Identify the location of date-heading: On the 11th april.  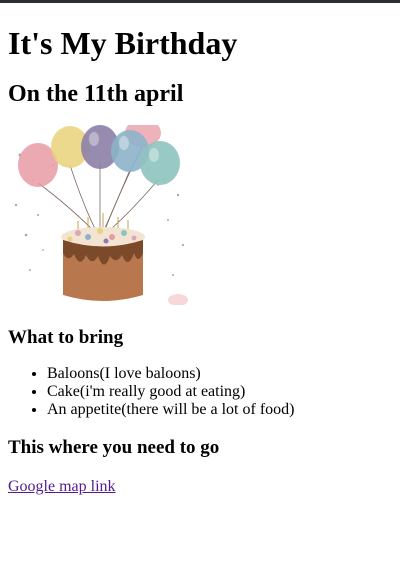
(96, 94).